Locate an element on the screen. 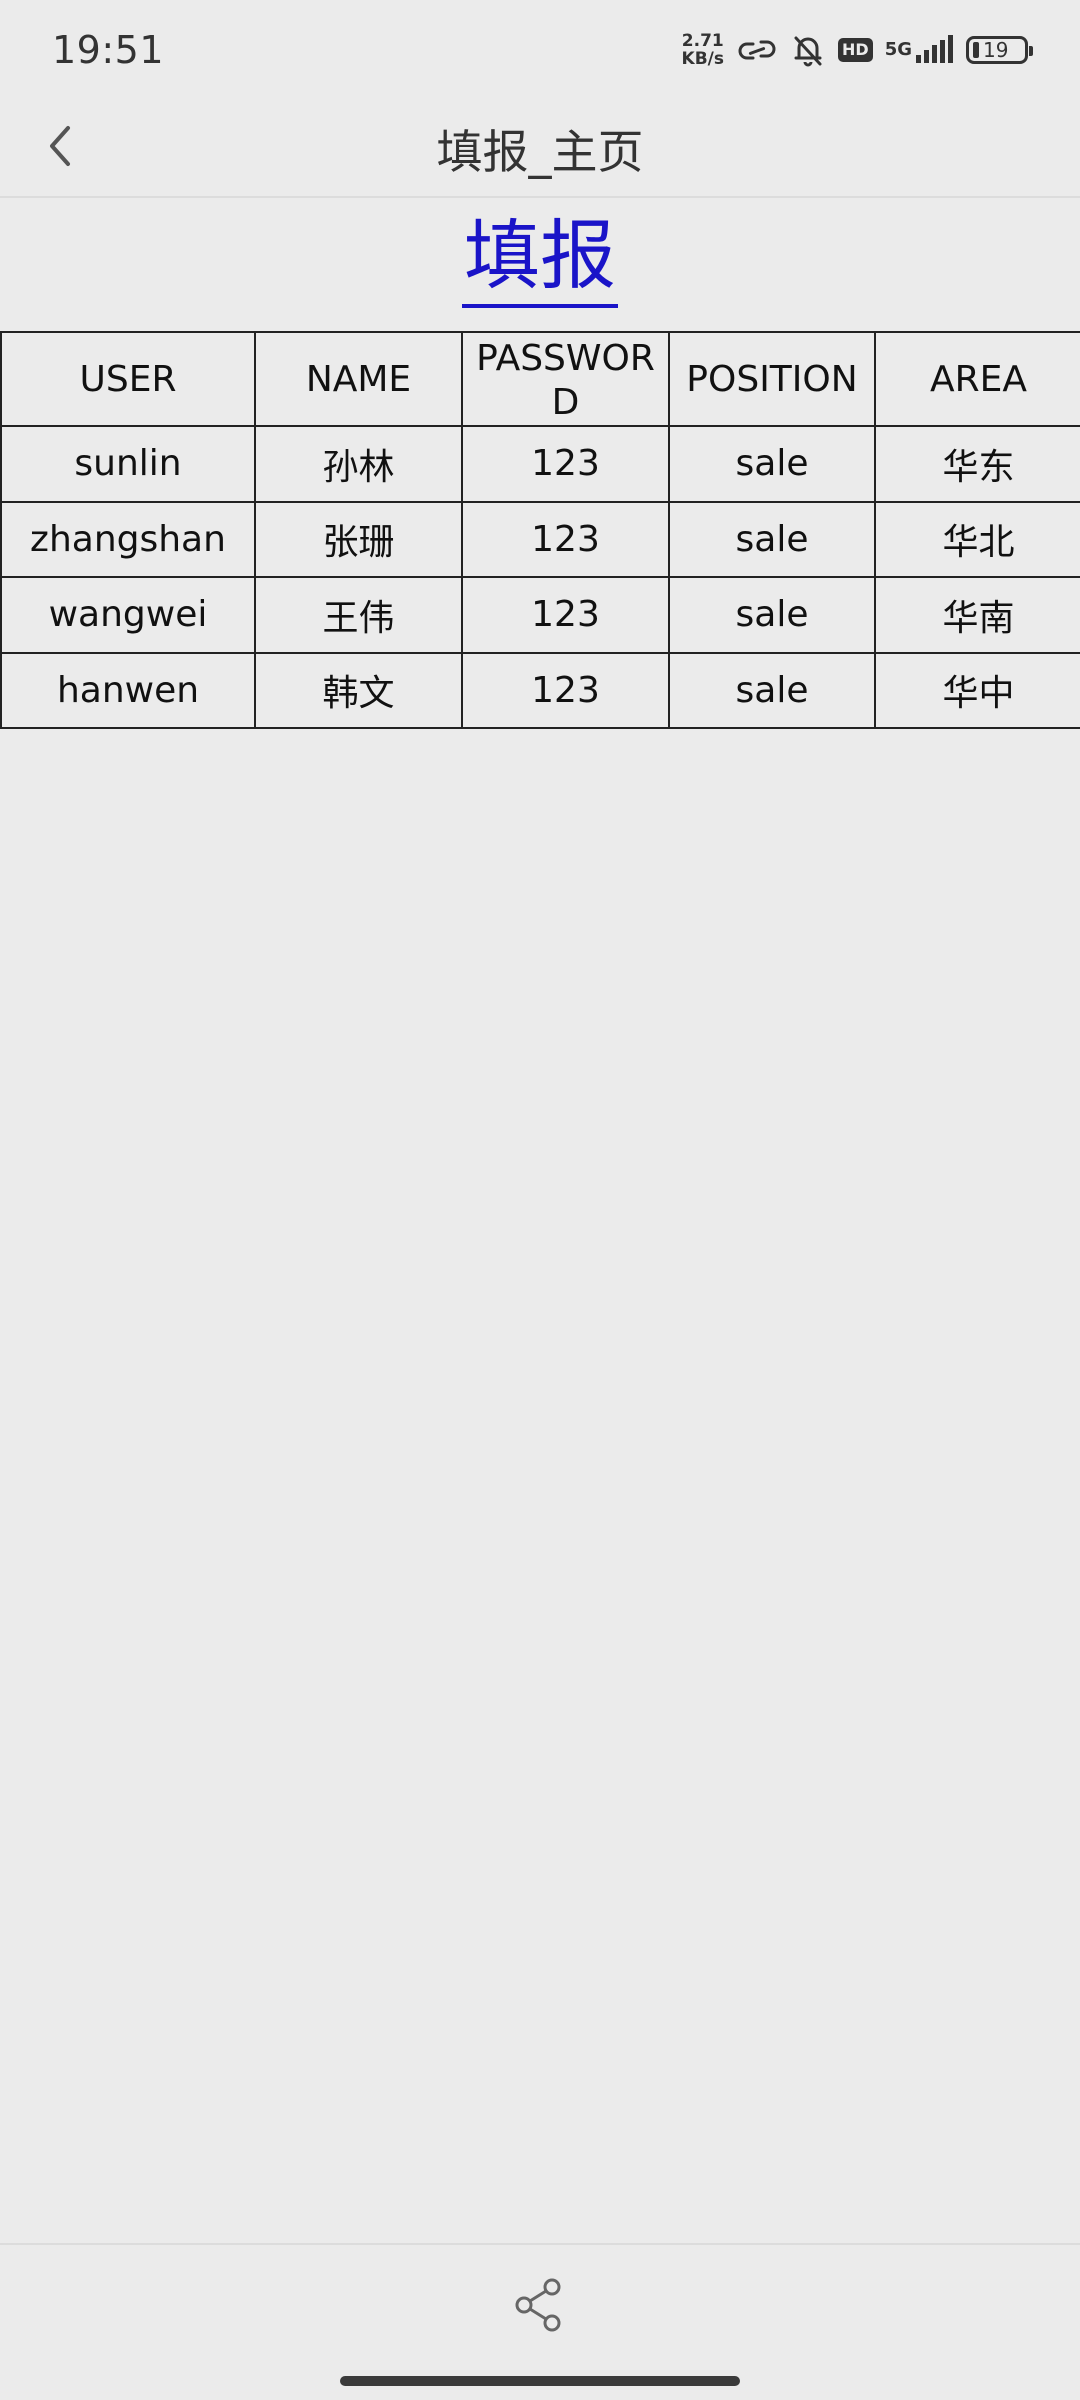 This screenshot has height=2400, width=1080. network-type: 5G is located at coordinates (898, 49).